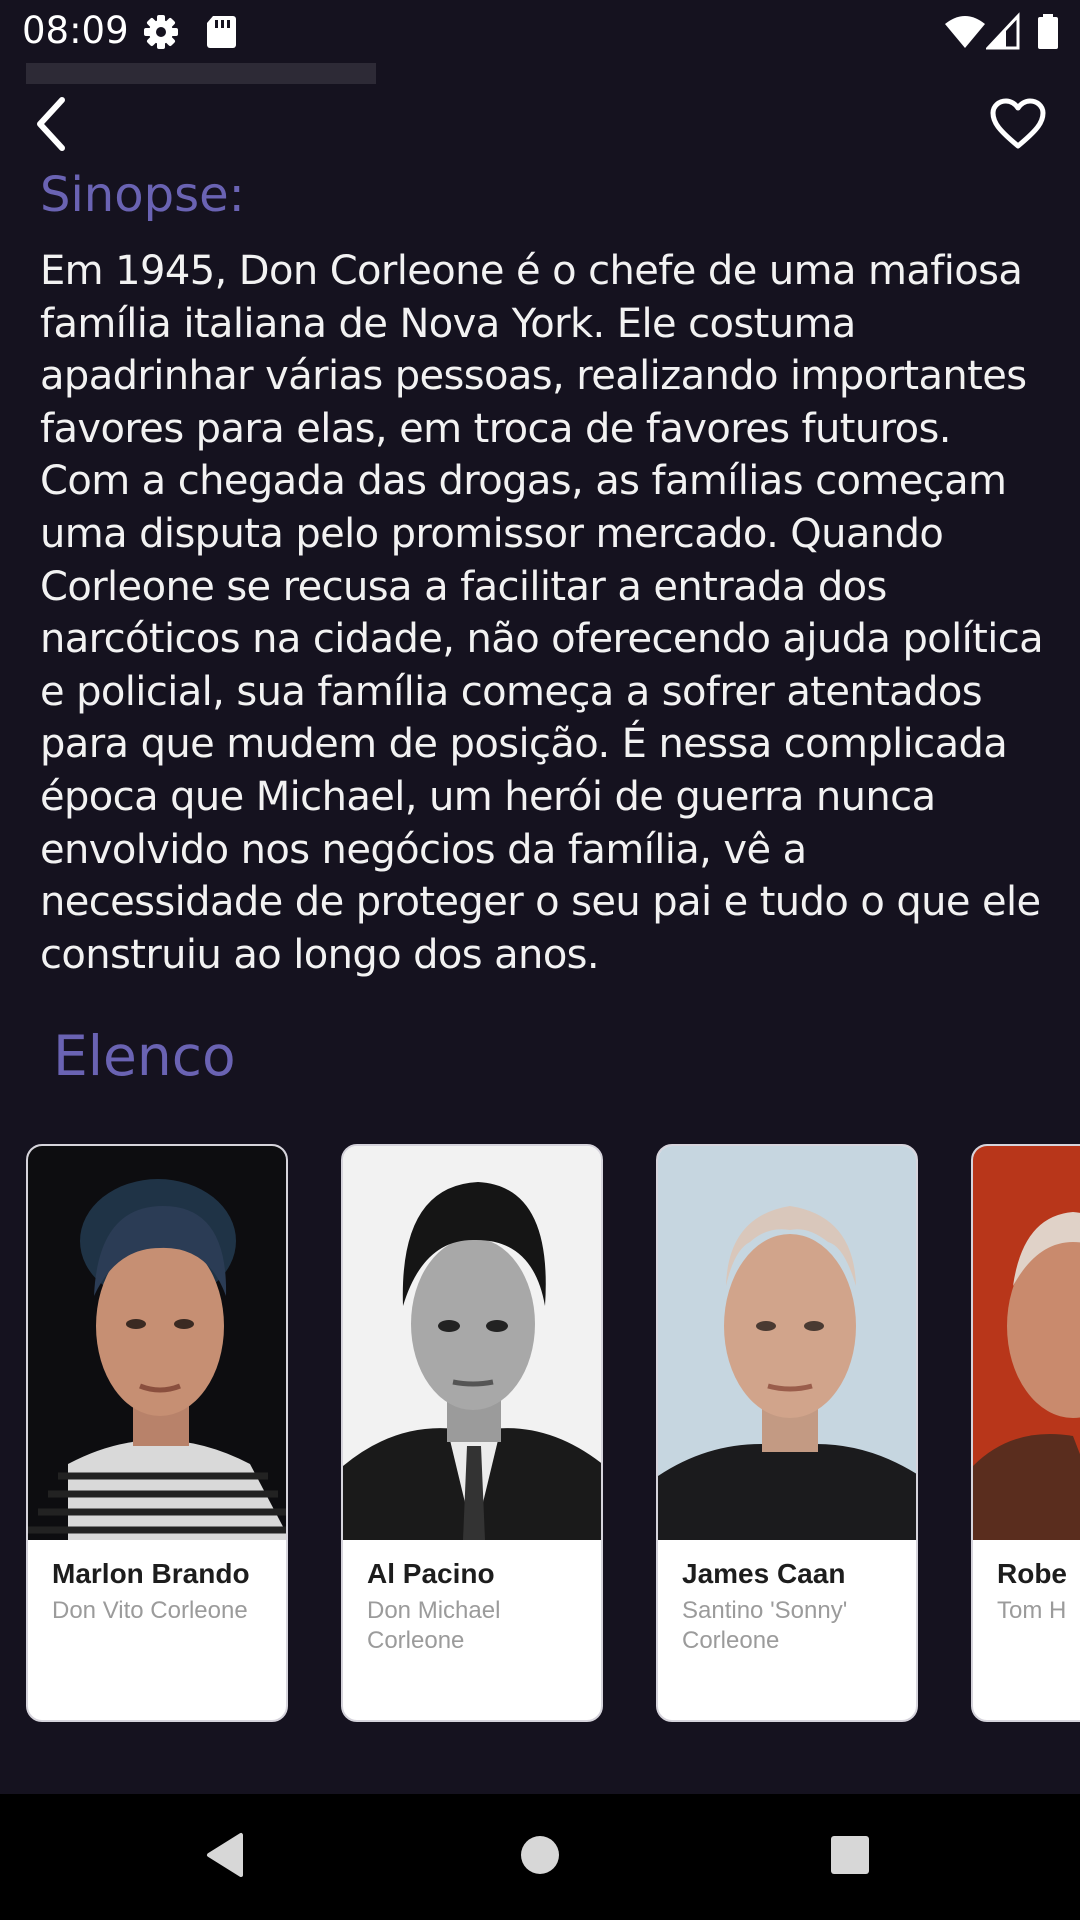 The image size is (1080, 1920). What do you see at coordinates (965, 32) in the screenshot?
I see `wifi-icon` at bounding box center [965, 32].